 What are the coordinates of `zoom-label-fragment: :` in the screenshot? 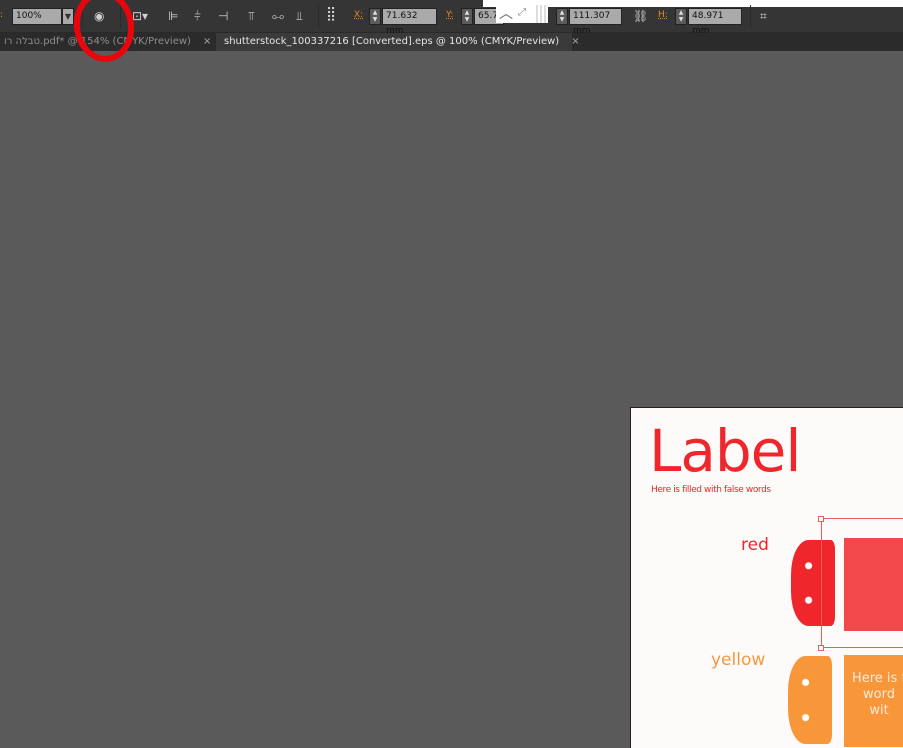 It's located at (2, 15).